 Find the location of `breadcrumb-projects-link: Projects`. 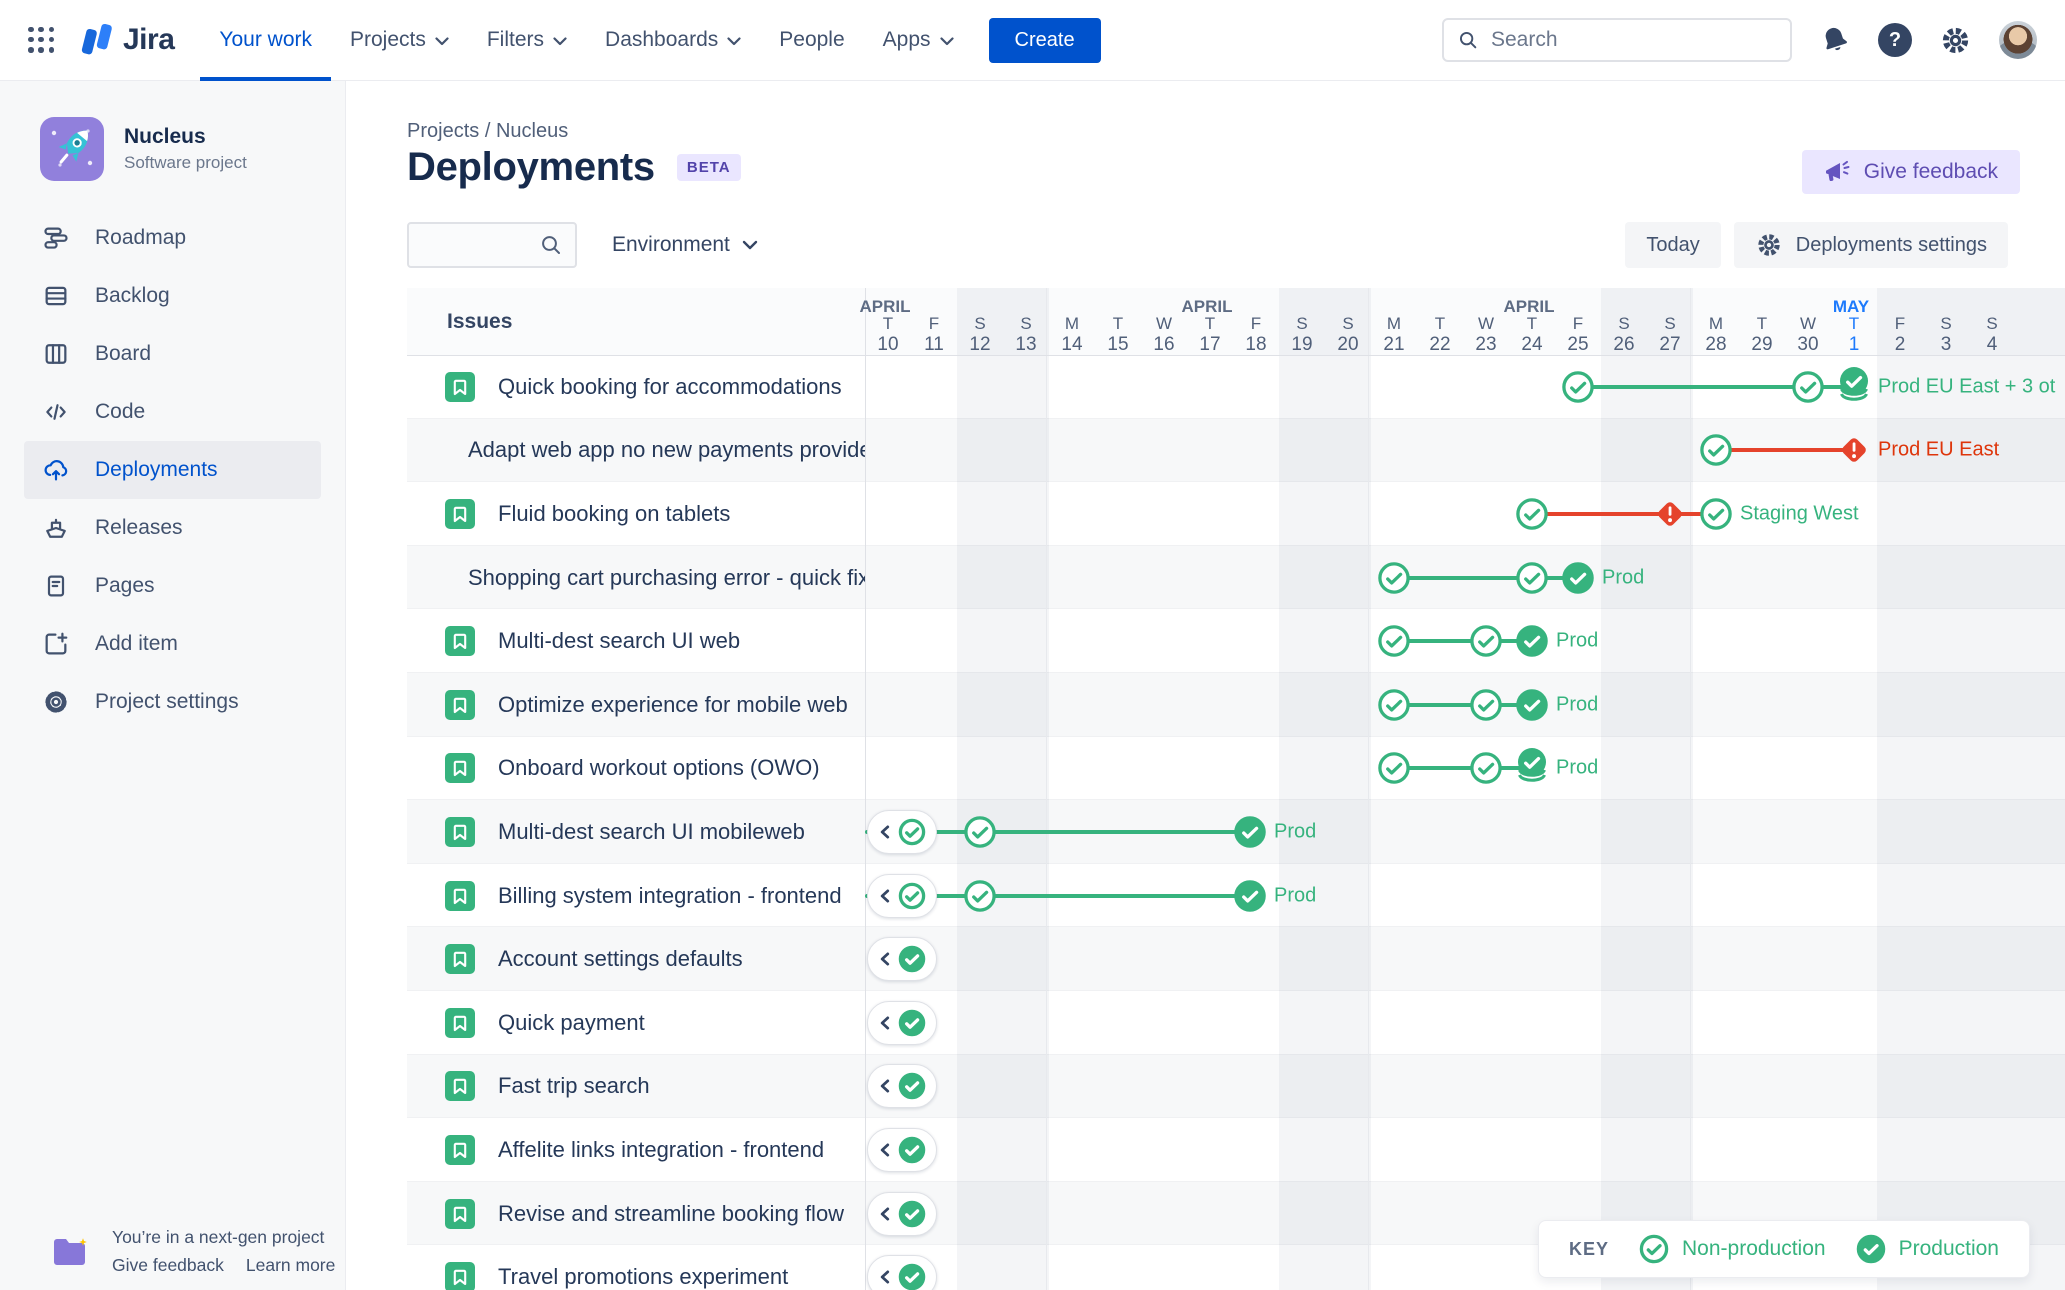

breadcrumb-projects-link: Projects is located at coordinates (443, 131).